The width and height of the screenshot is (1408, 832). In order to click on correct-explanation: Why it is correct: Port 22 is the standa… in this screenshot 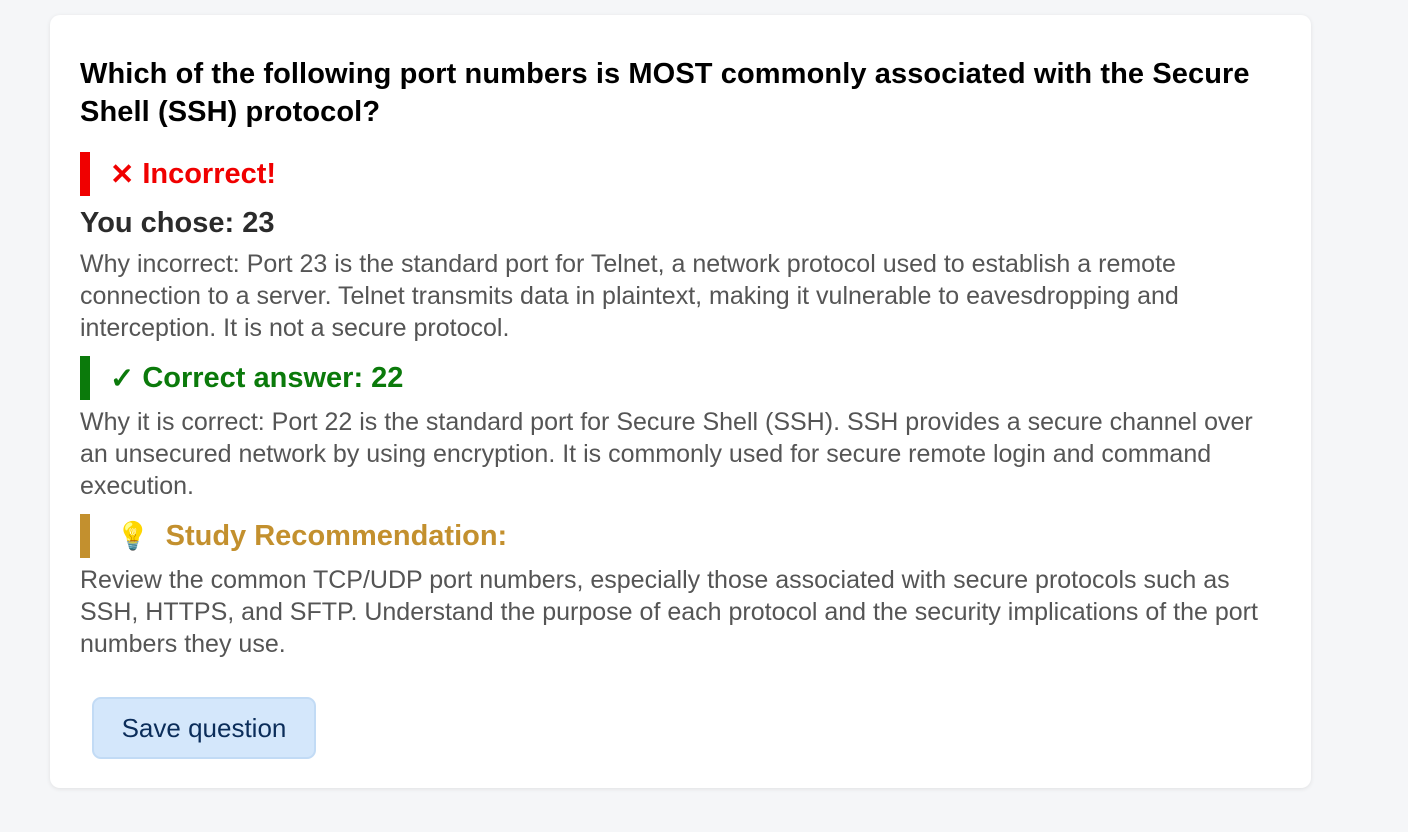, I will do `click(666, 454)`.